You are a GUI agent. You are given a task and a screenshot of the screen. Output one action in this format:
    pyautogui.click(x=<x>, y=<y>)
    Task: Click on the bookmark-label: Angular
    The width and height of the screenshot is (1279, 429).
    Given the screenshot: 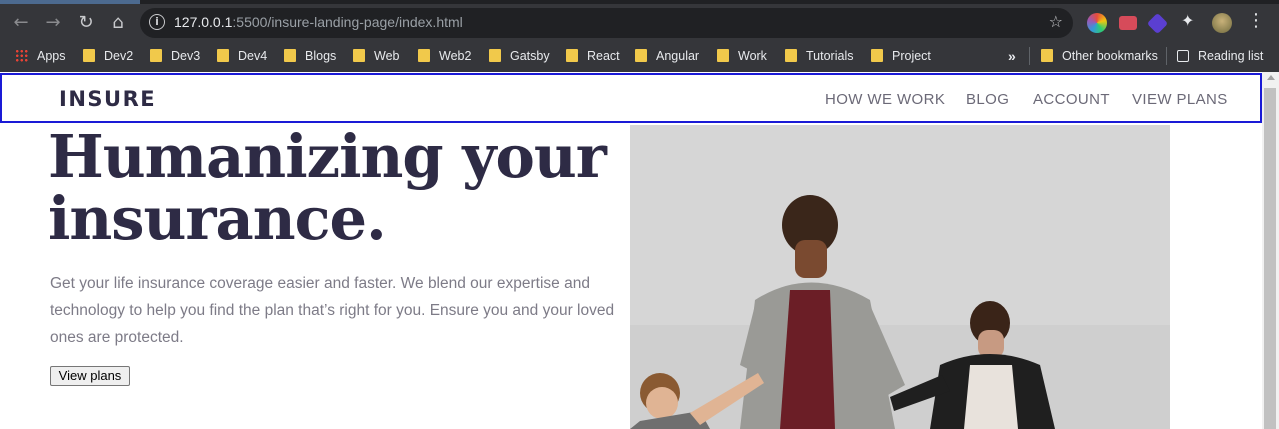 What is the action you would take?
    pyautogui.click(x=678, y=56)
    